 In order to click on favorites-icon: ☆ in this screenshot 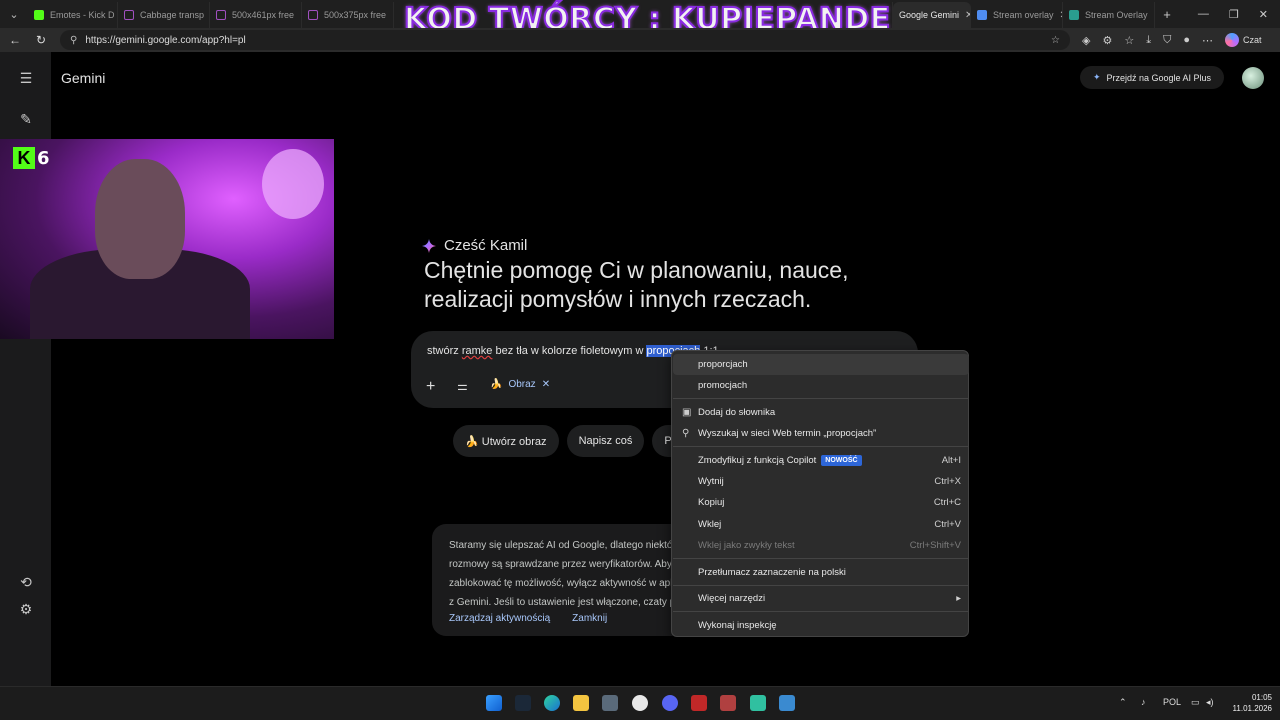, I will do `click(1129, 40)`.